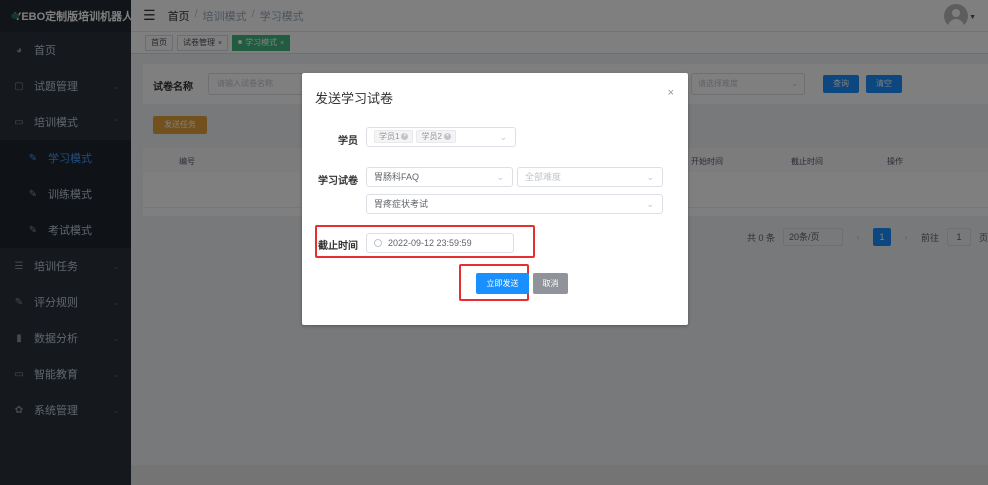  I want to click on cancel-button: 取消, so click(550, 283).